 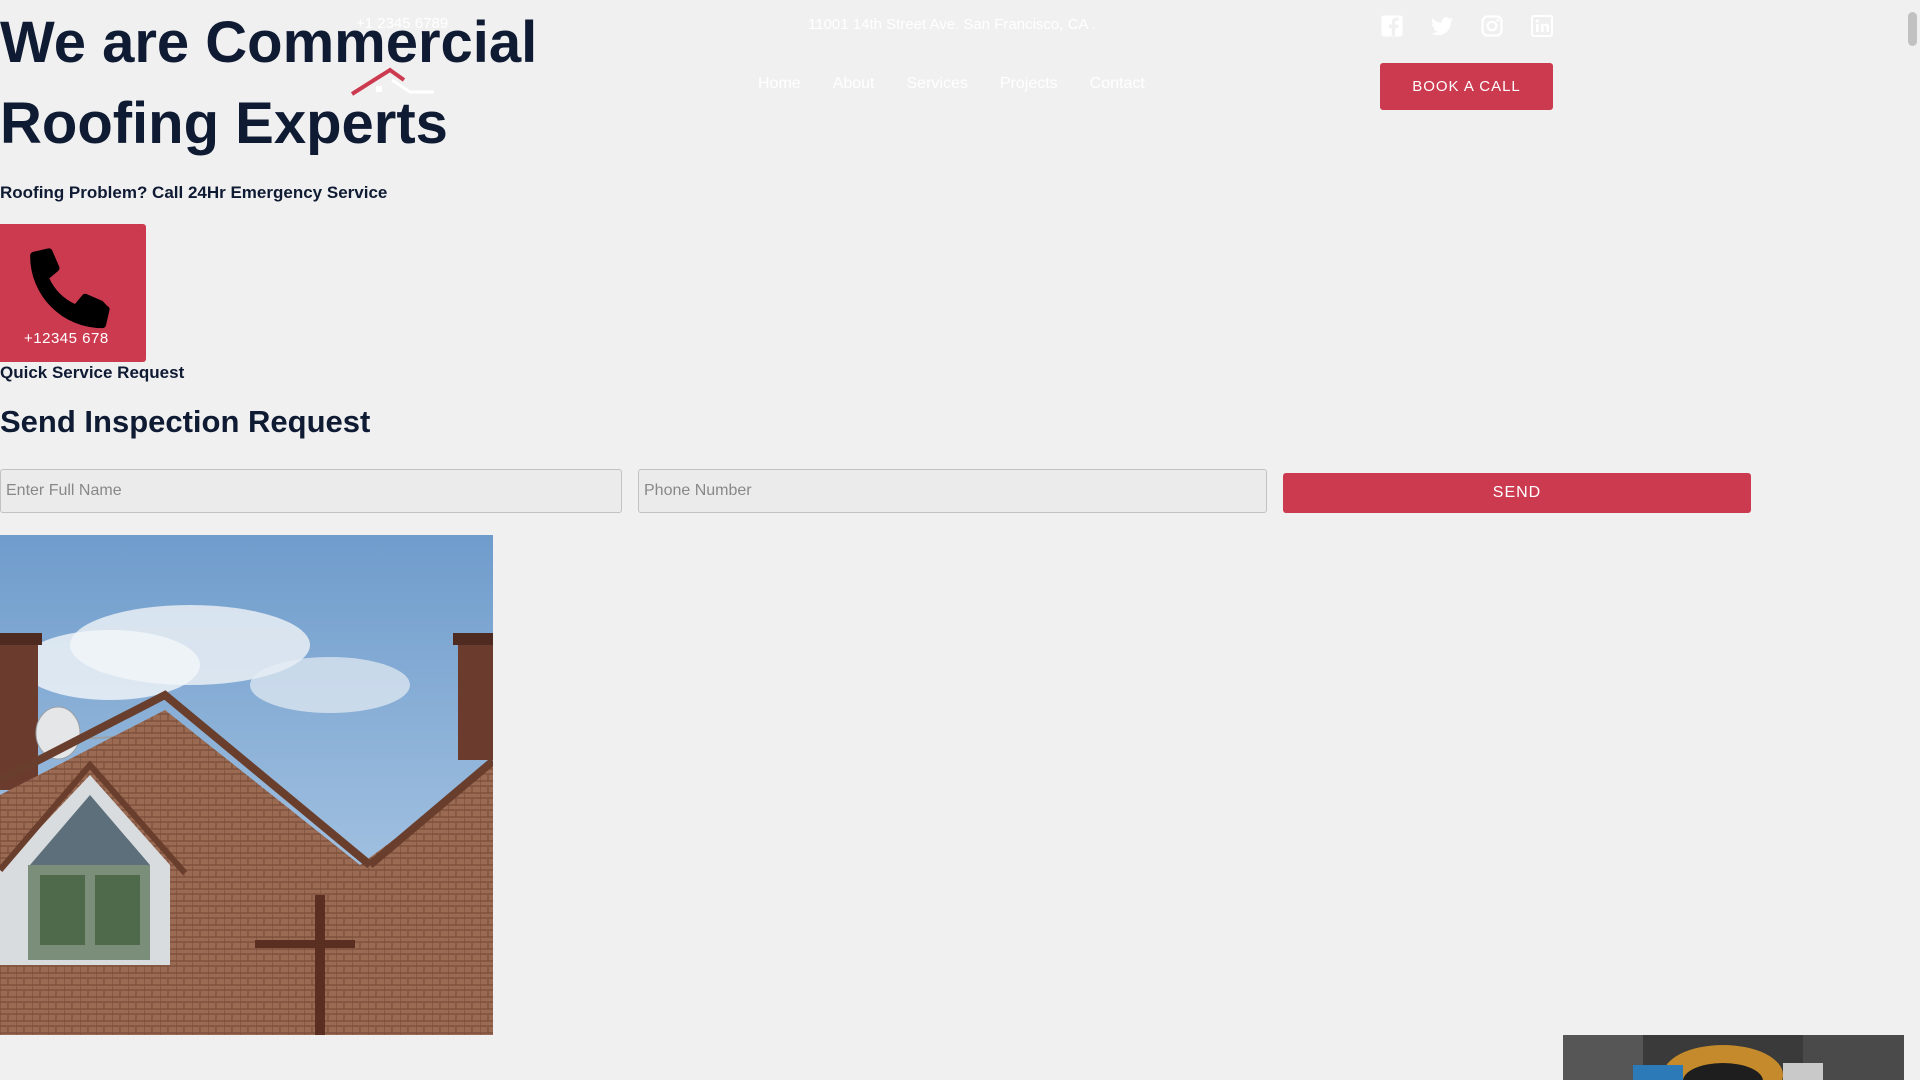 I want to click on nav-contact: Contact, so click(x=1117, y=84).